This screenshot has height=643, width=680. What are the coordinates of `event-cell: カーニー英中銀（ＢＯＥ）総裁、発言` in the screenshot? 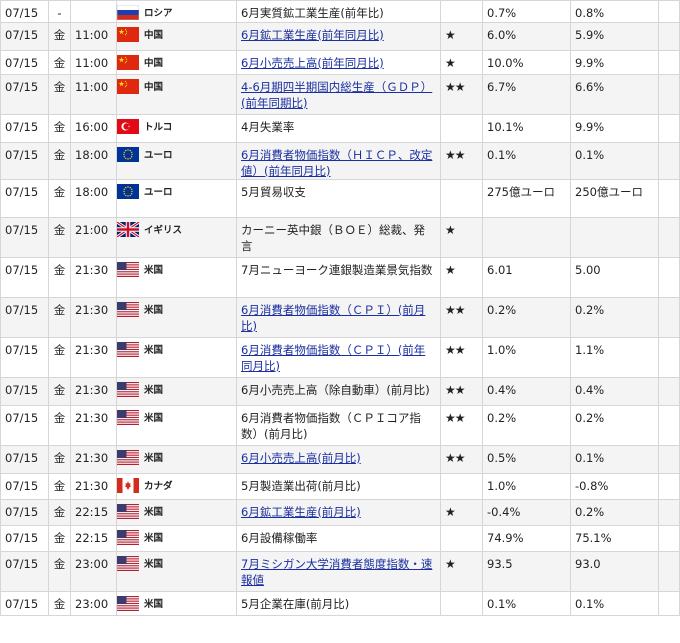 It's located at (338, 237).